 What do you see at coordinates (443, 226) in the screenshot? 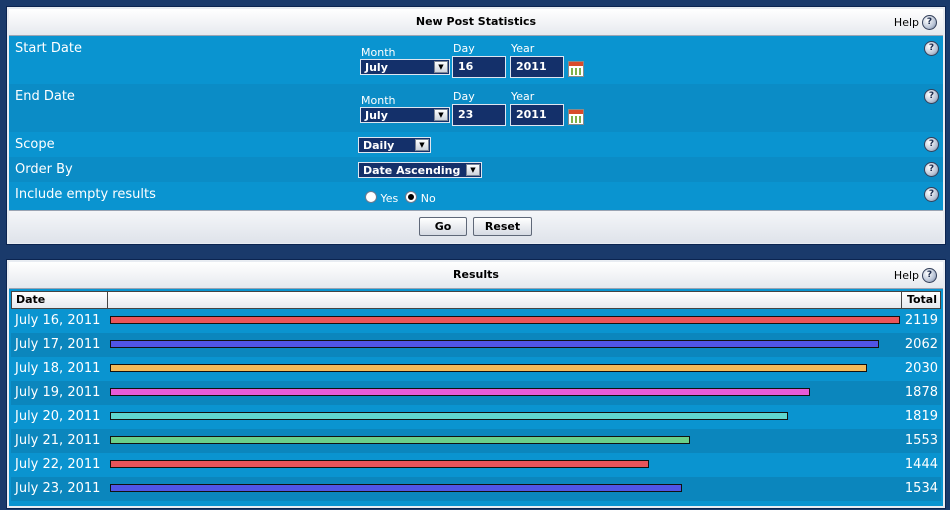
I see `go-button: Go` at bounding box center [443, 226].